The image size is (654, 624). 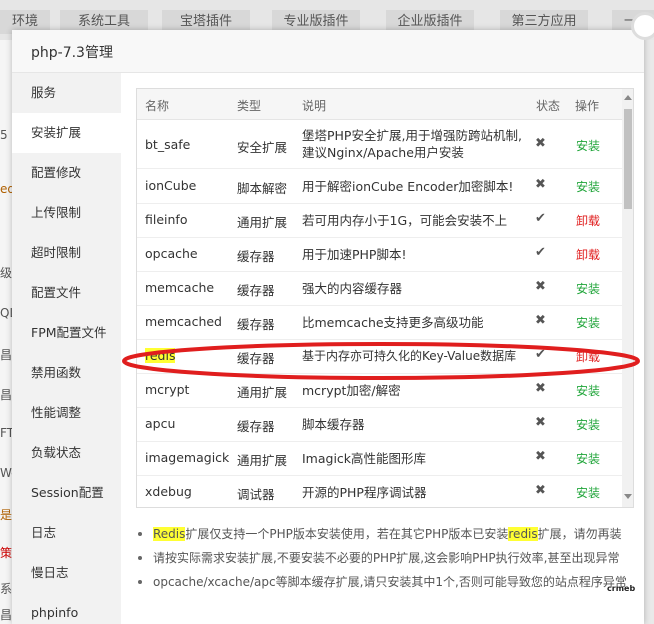 I want to click on ext-name: opcache, so click(x=171, y=253).